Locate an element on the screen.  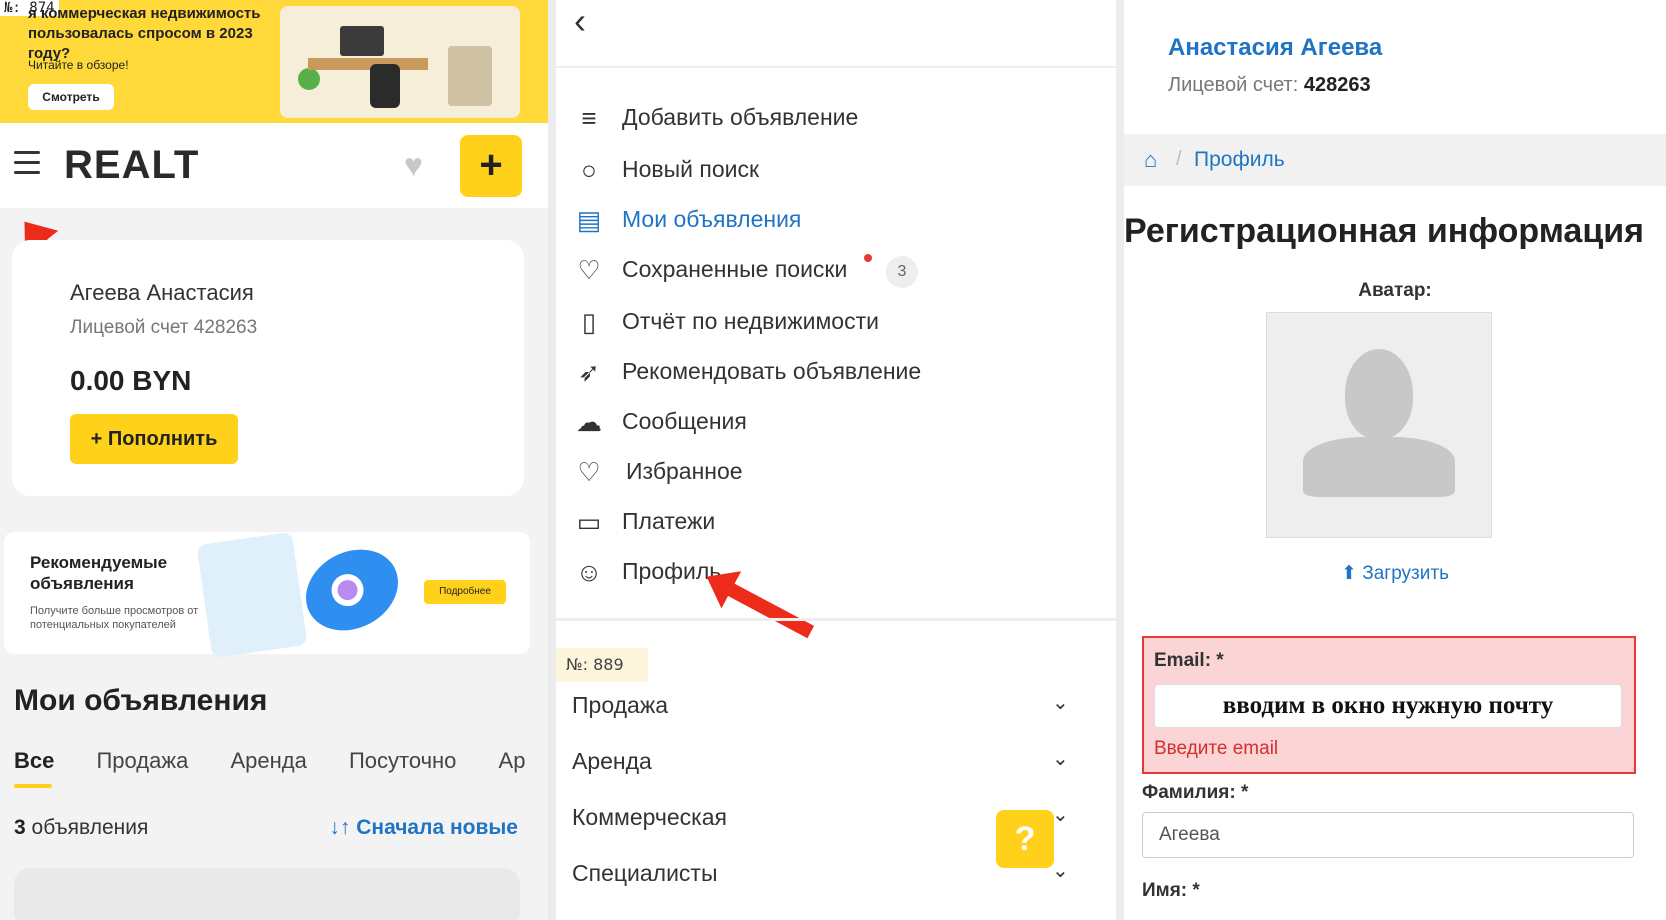
tab-all: Все is located at coordinates (34, 760).